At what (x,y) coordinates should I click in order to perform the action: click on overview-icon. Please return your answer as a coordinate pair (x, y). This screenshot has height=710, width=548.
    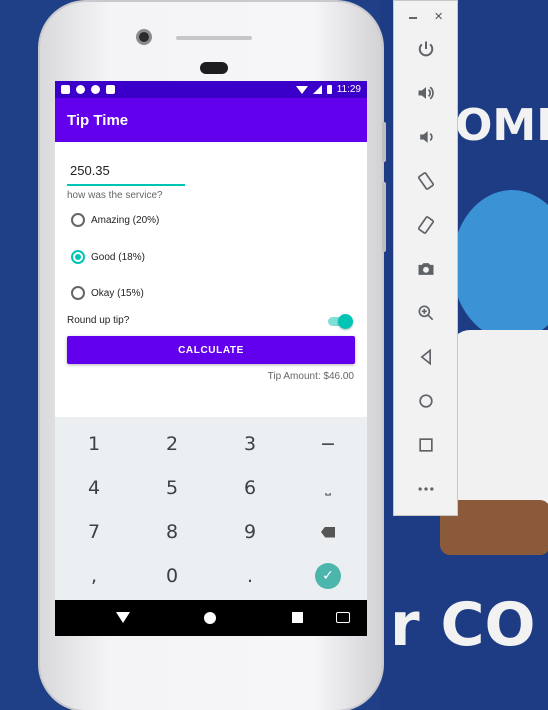
    Looking at the image, I should click on (426, 445).